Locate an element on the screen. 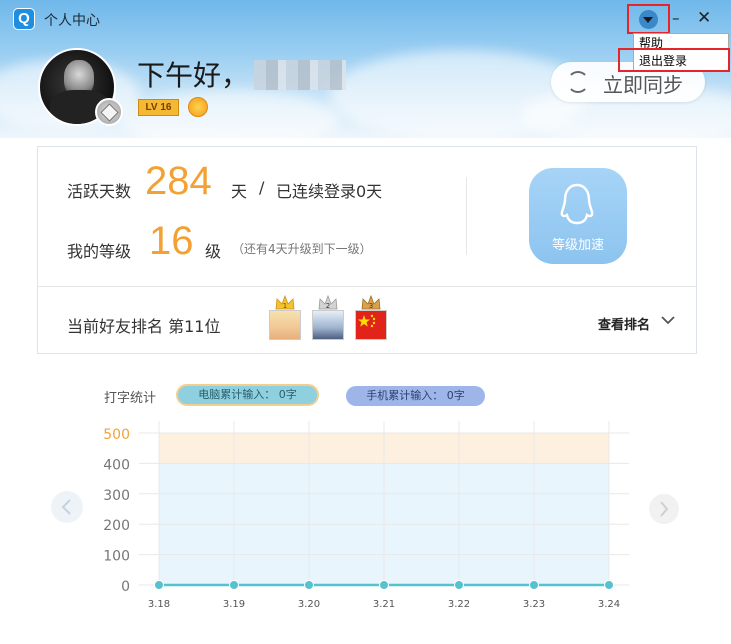 The width and height of the screenshot is (731, 644). level-value: 16 is located at coordinates (171, 241).